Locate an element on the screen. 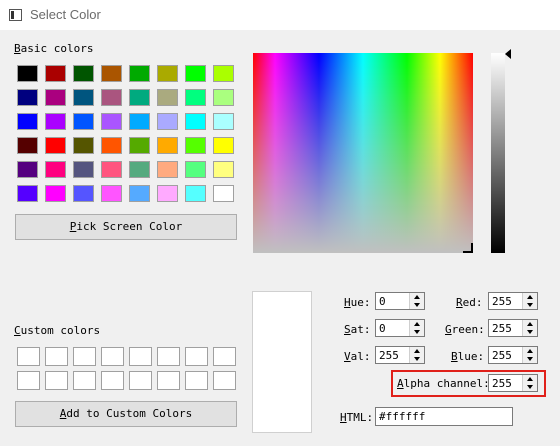 Image resolution: width=560 pixels, height=446 pixels. blue-value: 255 is located at coordinates (502, 355).